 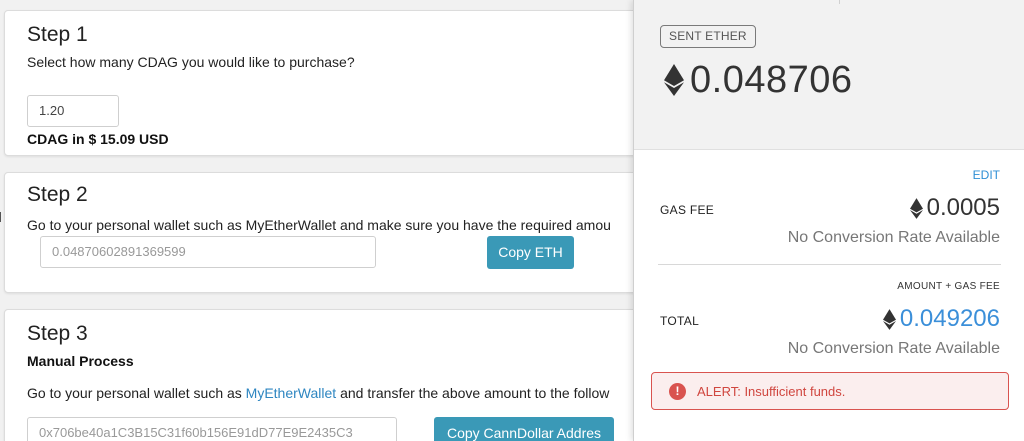 What do you see at coordinates (771, 391) in the screenshot?
I see `alert-text: ALERT: Insufficient funds.` at bounding box center [771, 391].